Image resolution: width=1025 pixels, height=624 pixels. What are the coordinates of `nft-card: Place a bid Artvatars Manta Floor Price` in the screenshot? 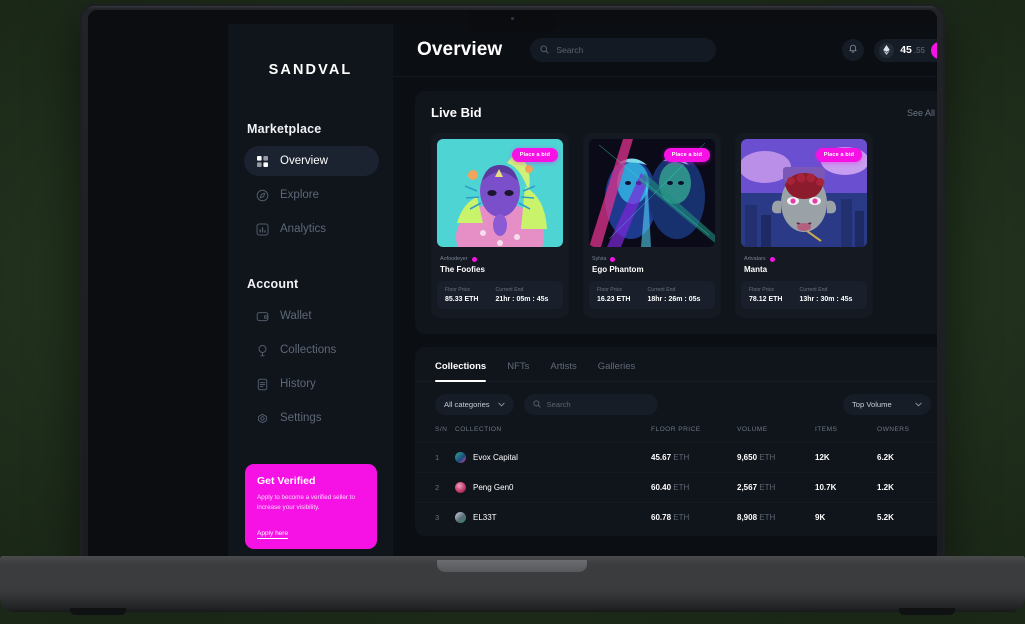 It's located at (804, 225).